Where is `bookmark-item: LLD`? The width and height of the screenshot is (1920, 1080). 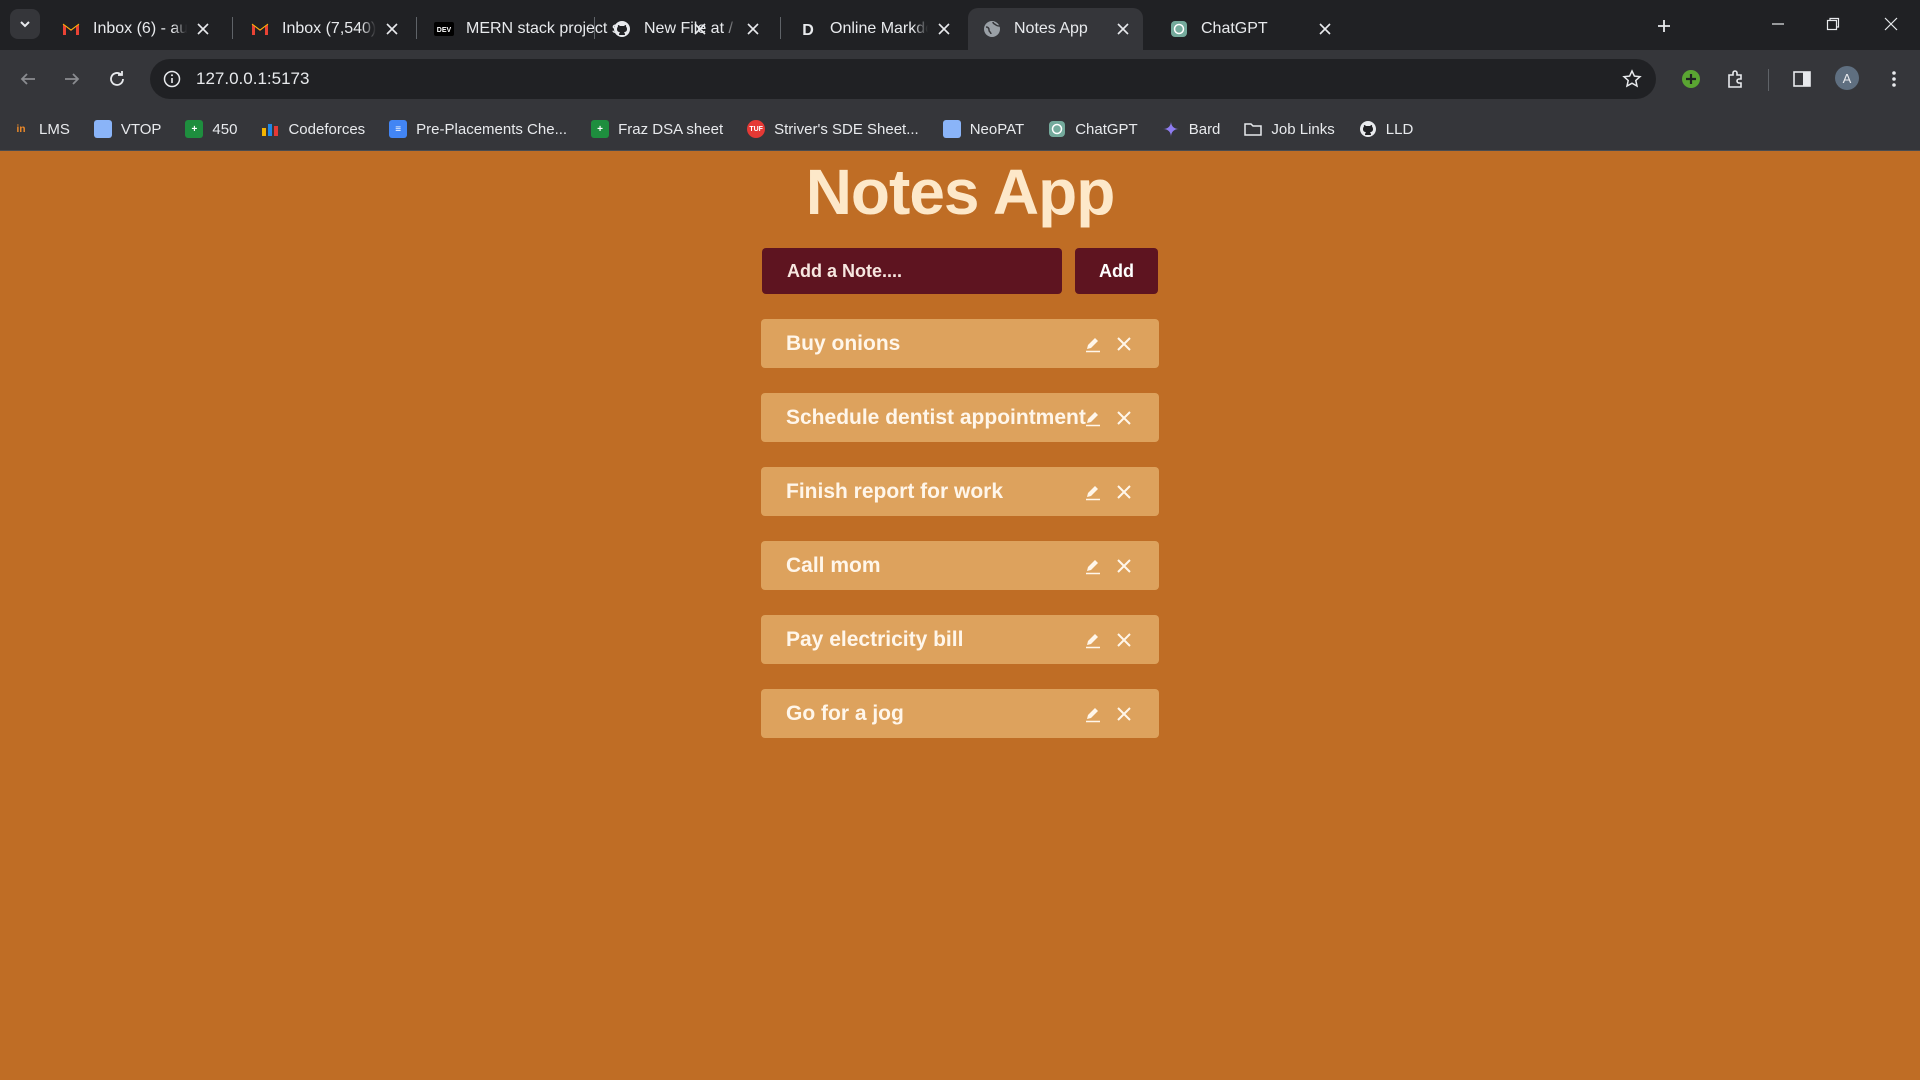 bookmark-item: LLD is located at coordinates (1386, 129).